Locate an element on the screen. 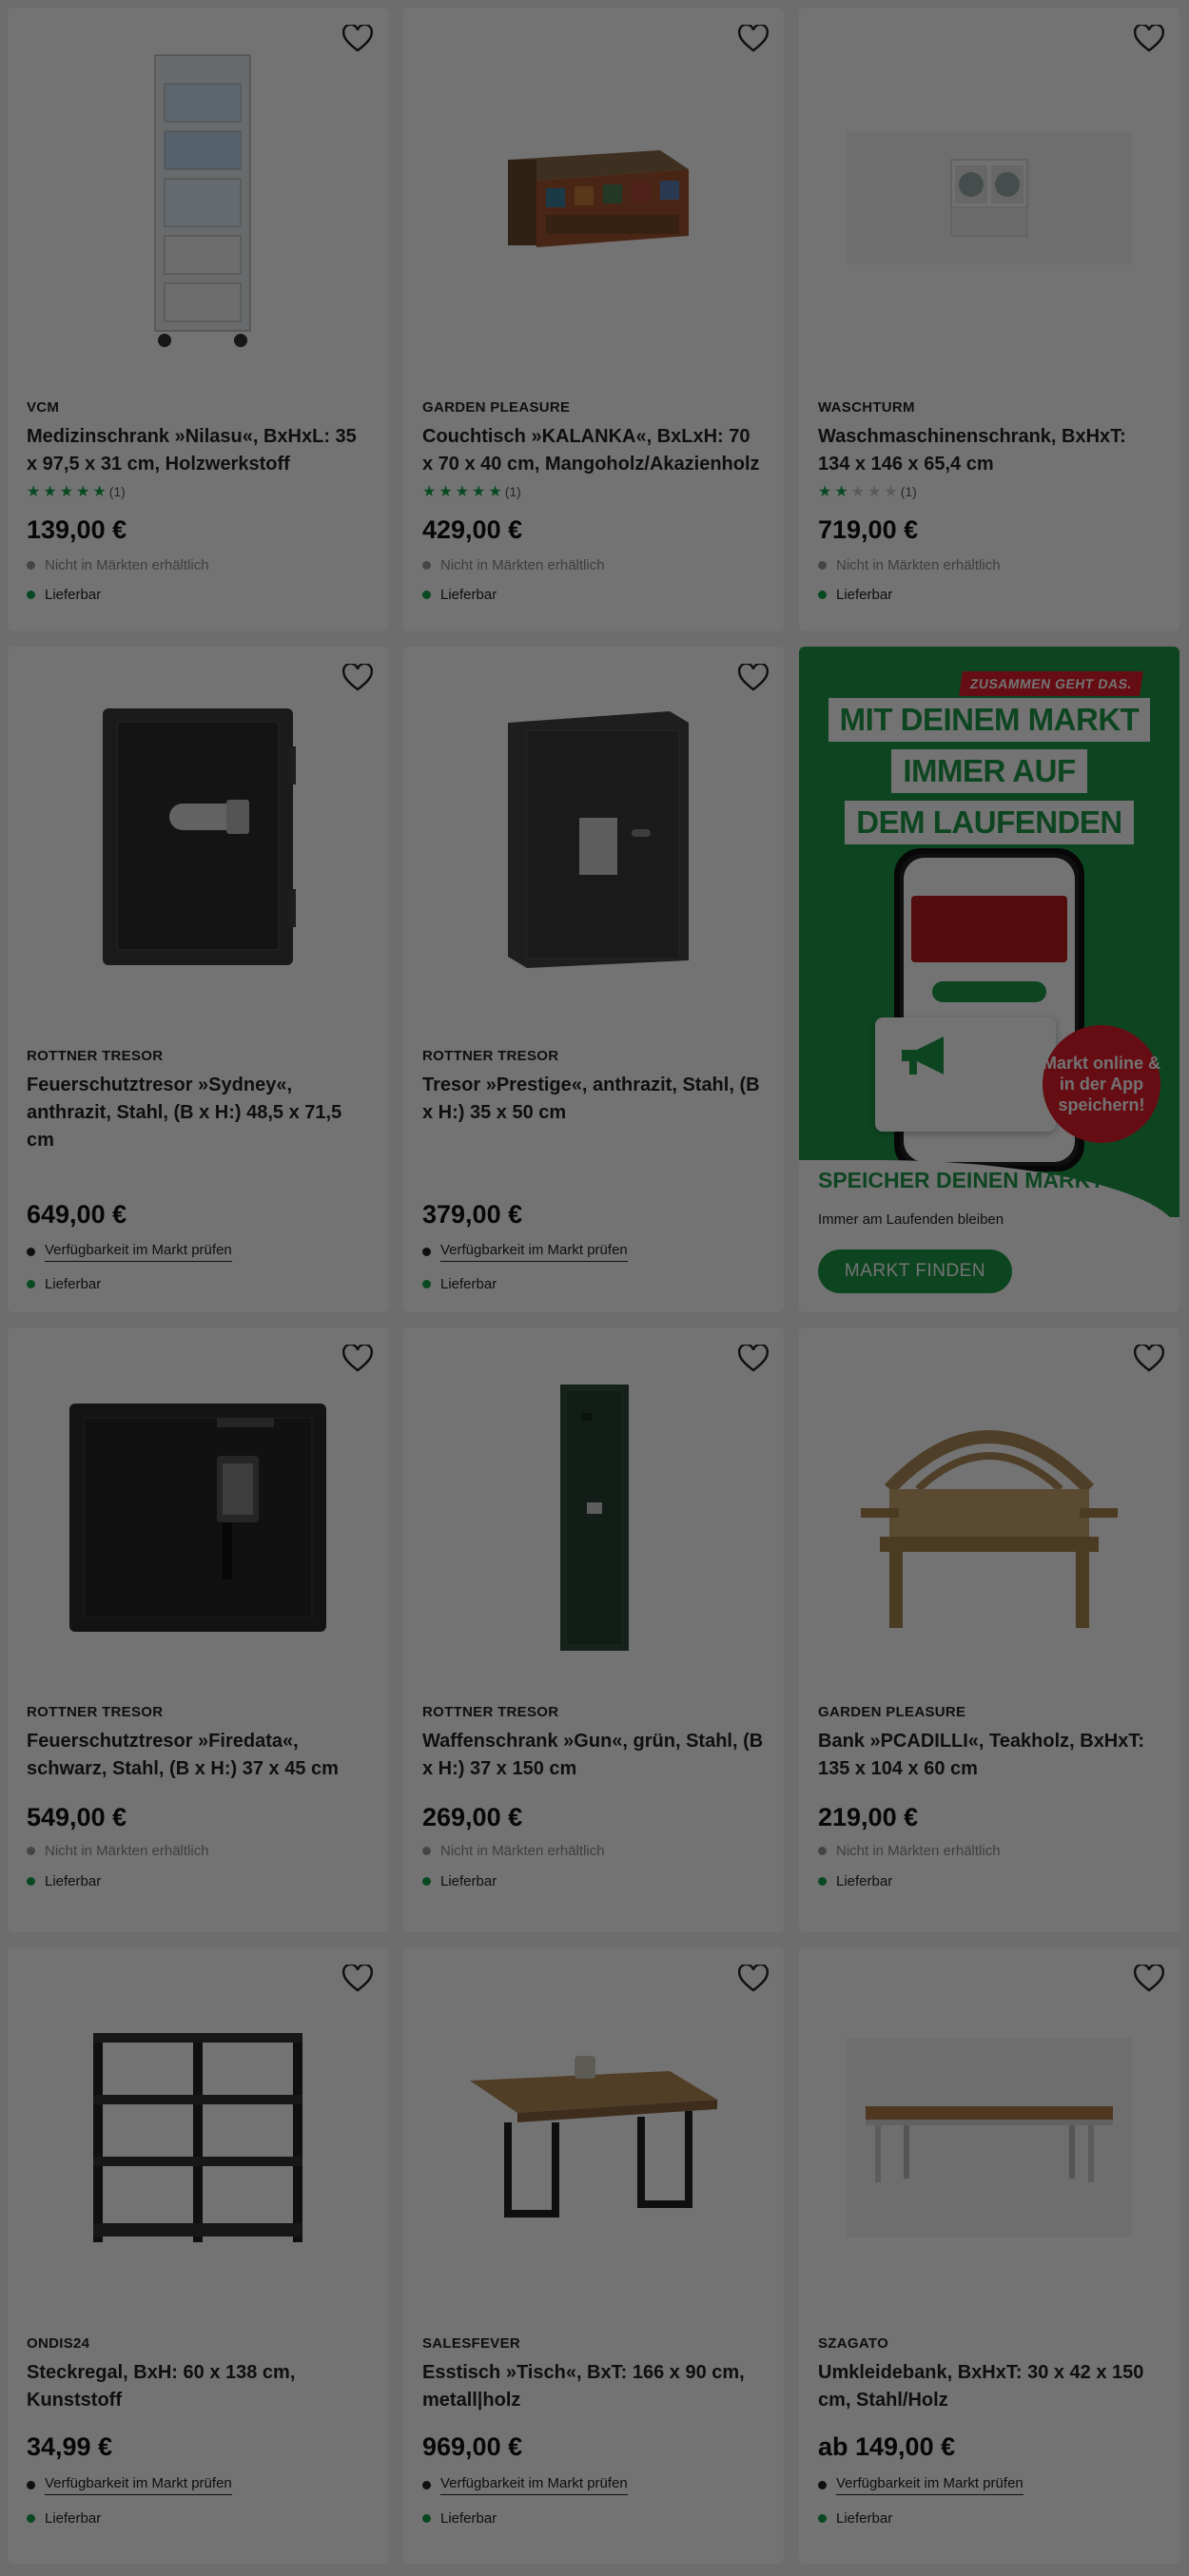  promo-headline: MIT DEINEM MARKT is located at coordinates (990, 720).